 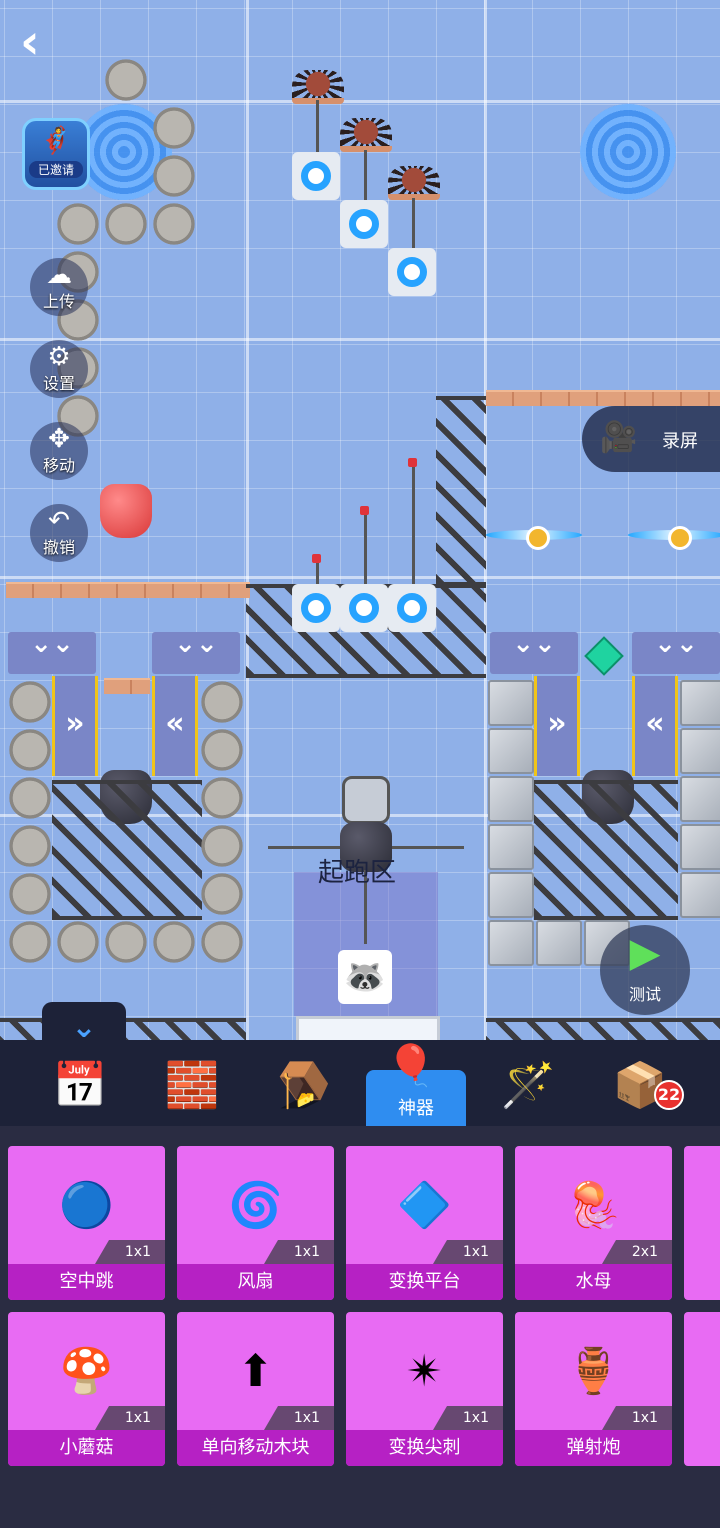 I want to click on tab-eraser-block: 🧱, so click(x=192, y=1092).